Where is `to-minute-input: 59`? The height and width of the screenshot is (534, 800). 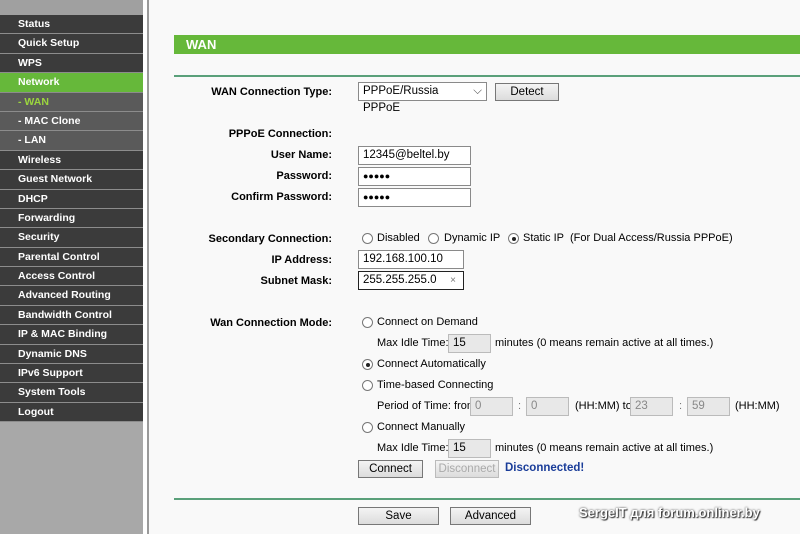 to-minute-input: 59 is located at coordinates (708, 406).